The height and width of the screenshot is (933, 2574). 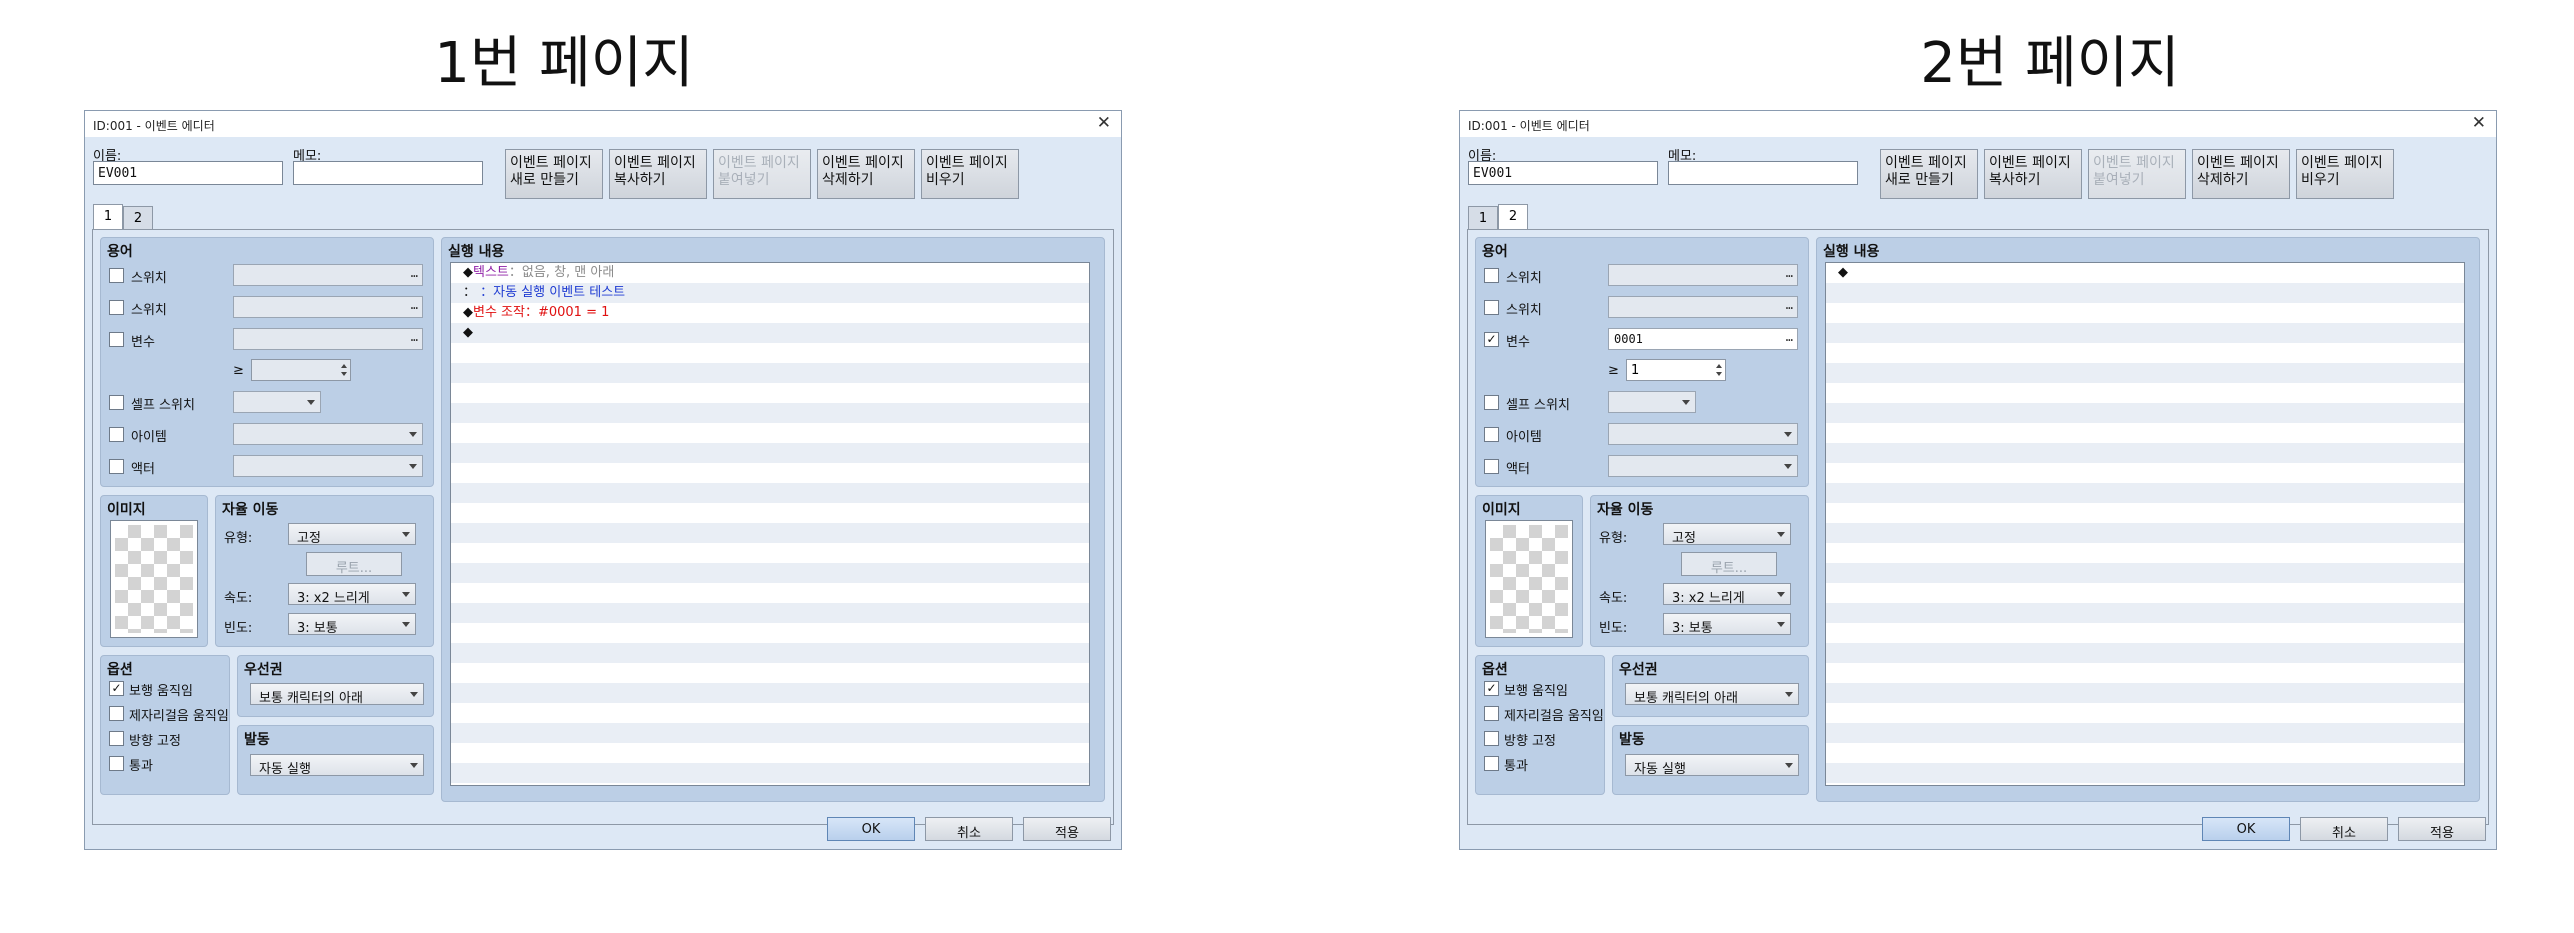 I want to click on chevron-down-icon, so click(x=1789, y=694).